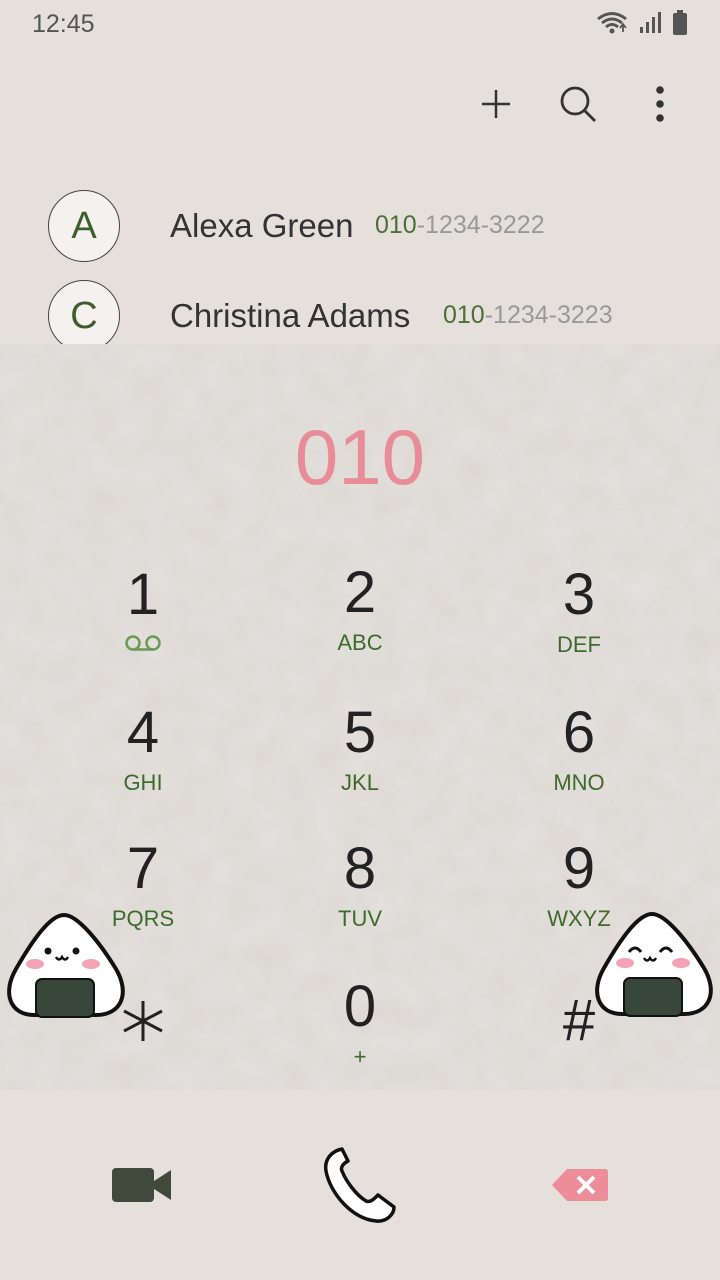  What do you see at coordinates (579, 732) in the screenshot?
I see `key-digit: 6` at bounding box center [579, 732].